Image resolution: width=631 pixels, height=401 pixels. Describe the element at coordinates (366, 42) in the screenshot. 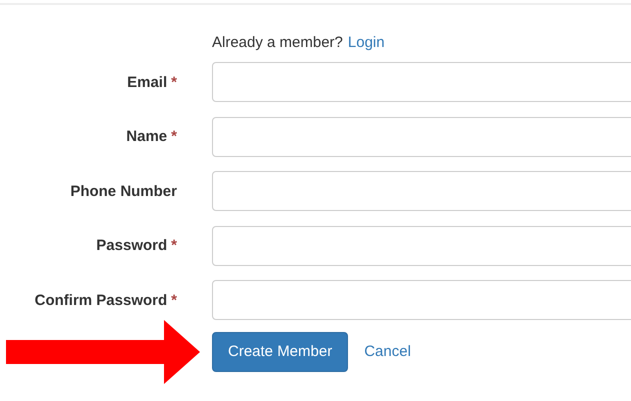

I see `login-link: Login` at that location.